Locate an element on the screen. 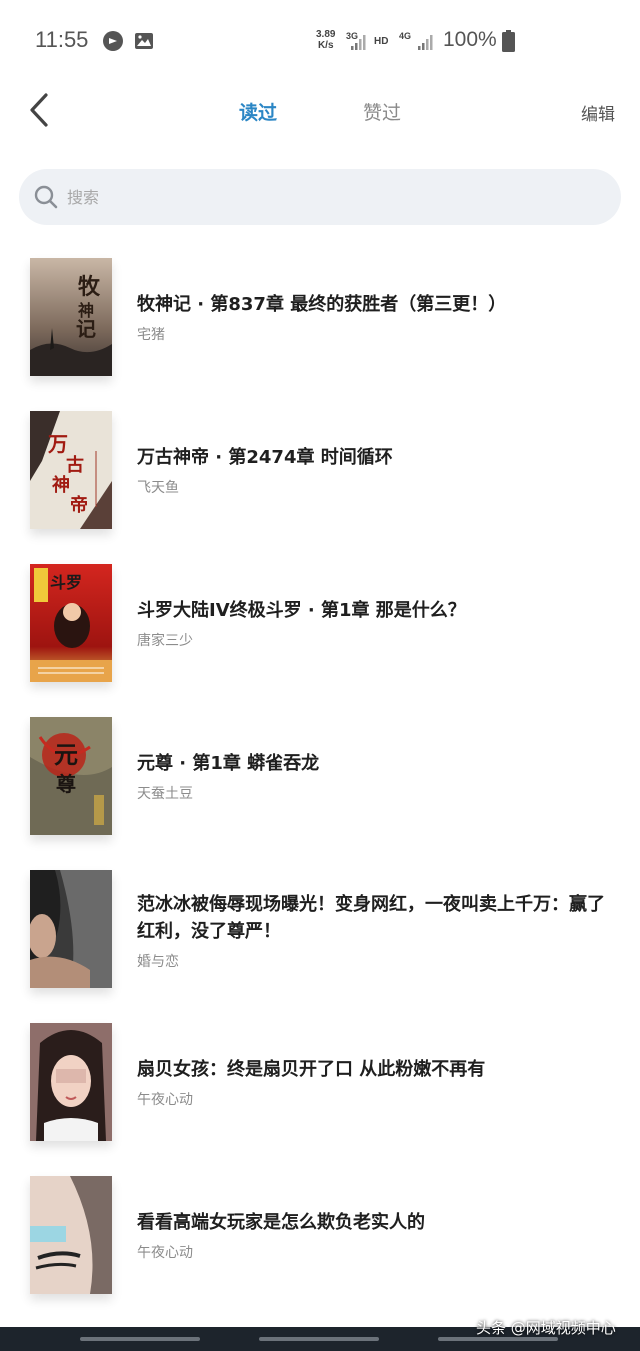 Image resolution: width=640 pixels, height=1351 pixels. battery-percent: 100% is located at coordinates (470, 39).